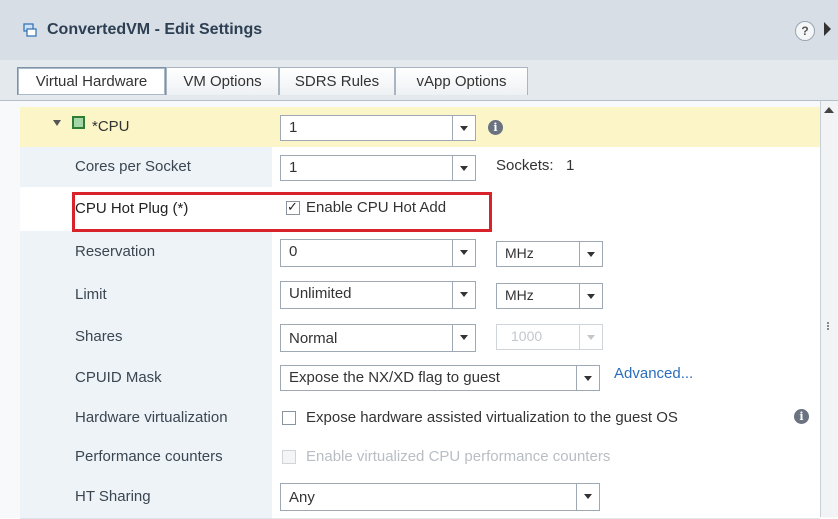  Describe the element at coordinates (99, 336) in the screenshot. I see `shares-label: Shares` at that location.